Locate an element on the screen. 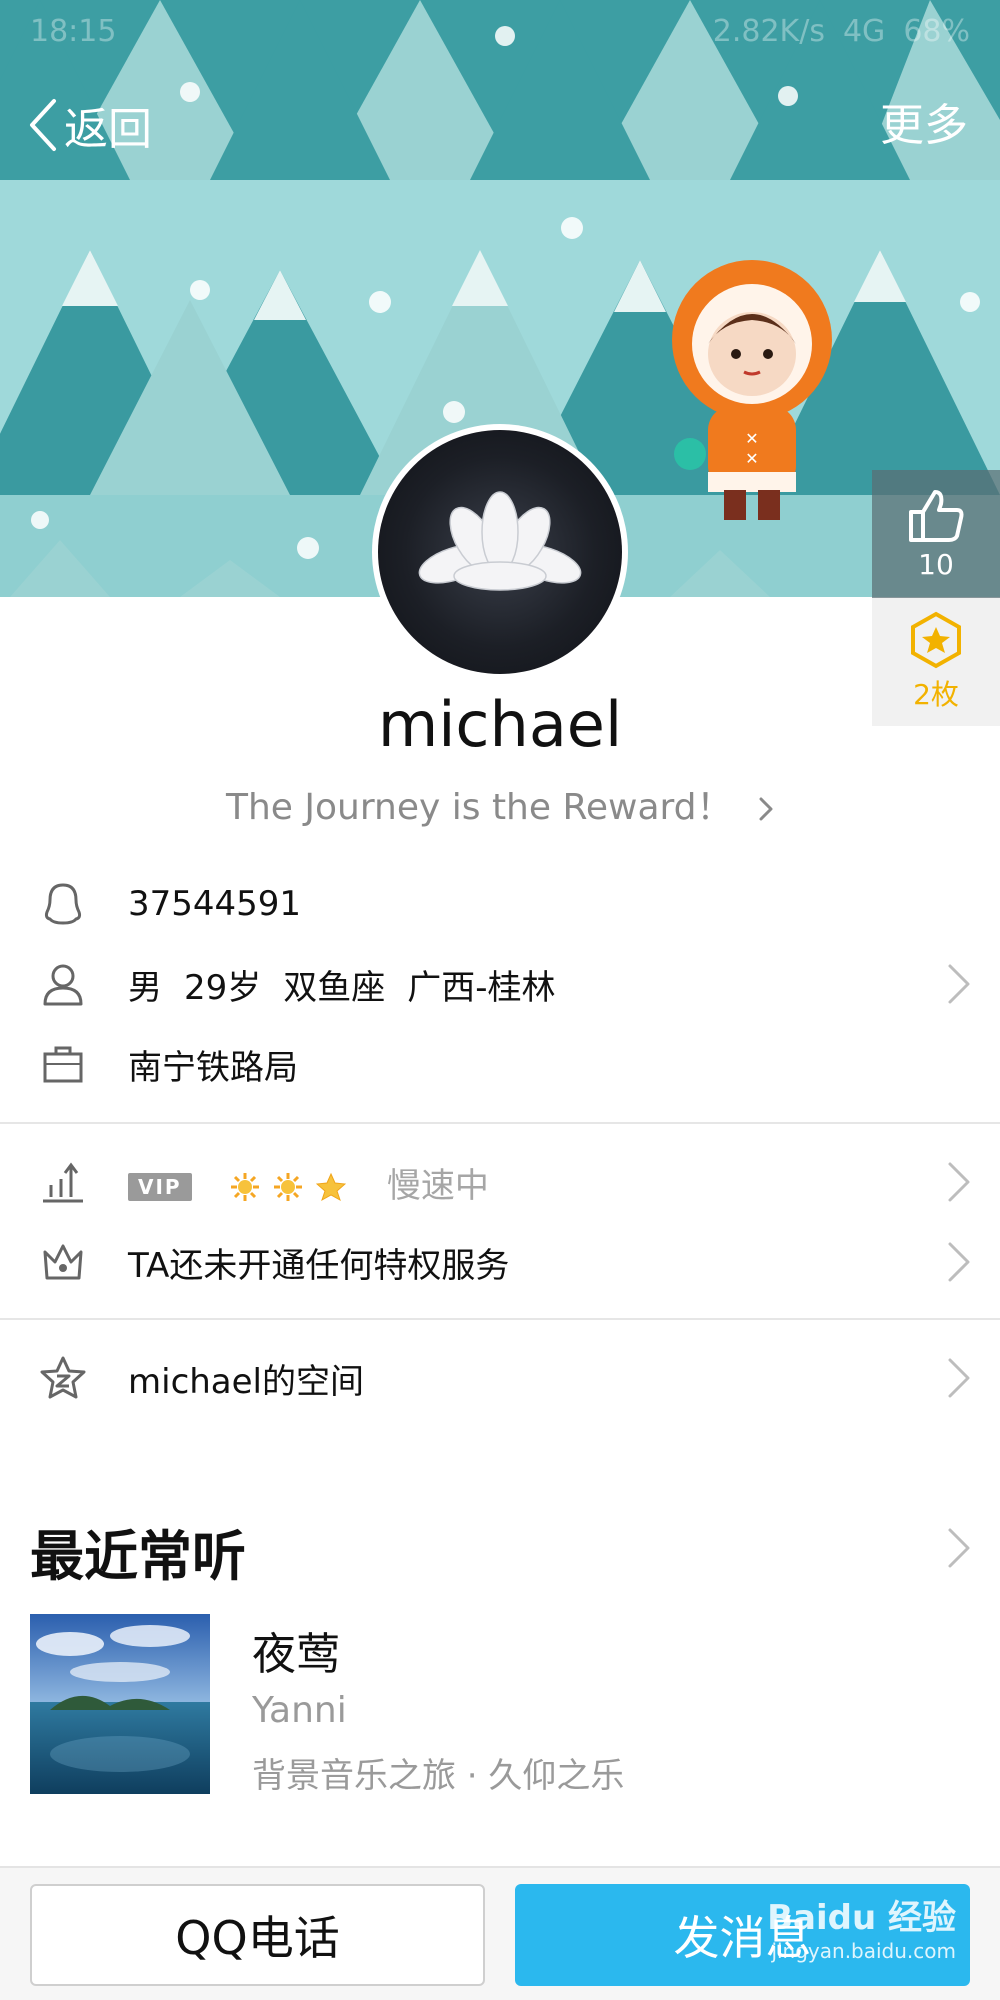 The image size is (1000, 2000). medal-star-icon is located at coordinates (936, 640).